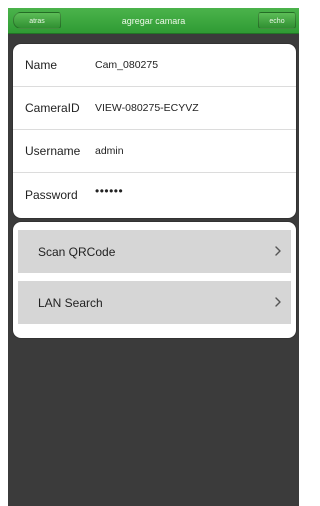  Describe the element at coordinates (53, 151) in the screenshot. I see `username-label: Username` at that location.